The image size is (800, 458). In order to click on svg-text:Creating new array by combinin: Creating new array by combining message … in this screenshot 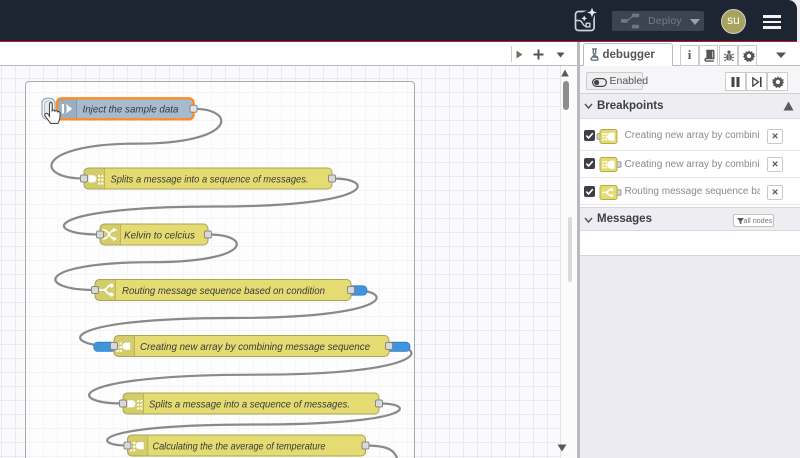, I will do `click(255, 347)`.